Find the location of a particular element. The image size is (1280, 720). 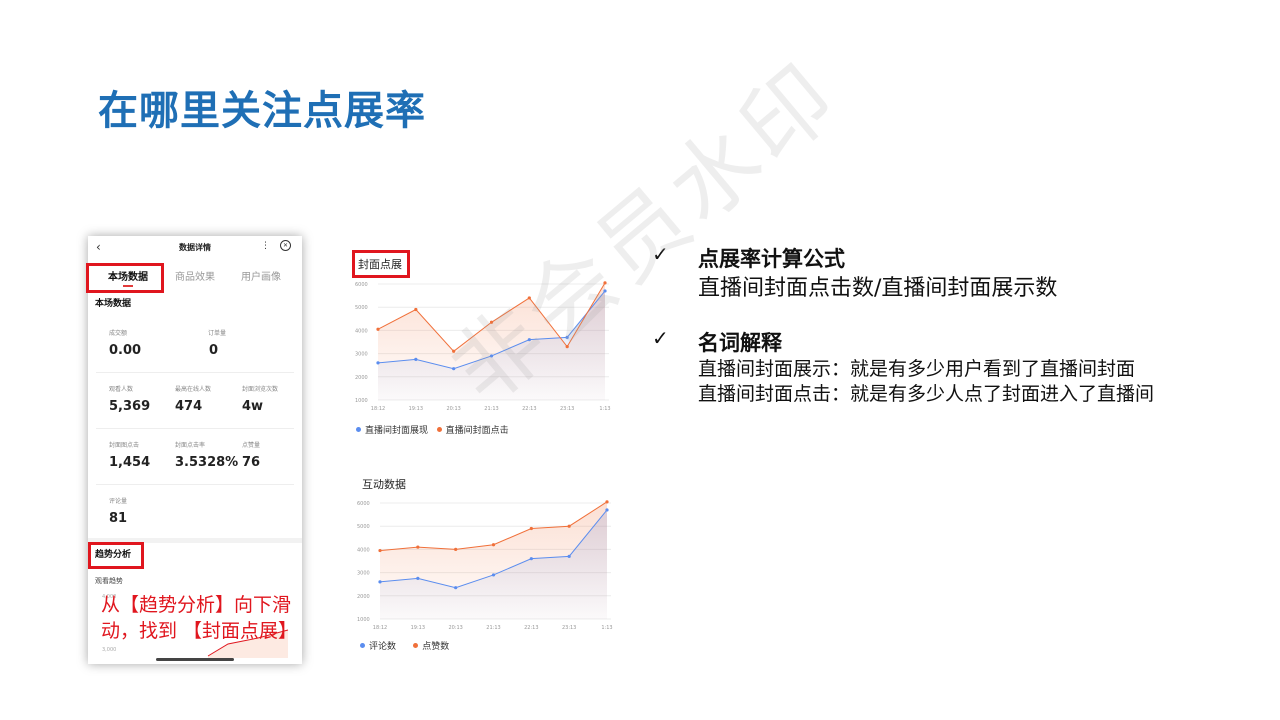

note-line: 从【趋势分析】向下滑 is located at coordinates (196, 605).